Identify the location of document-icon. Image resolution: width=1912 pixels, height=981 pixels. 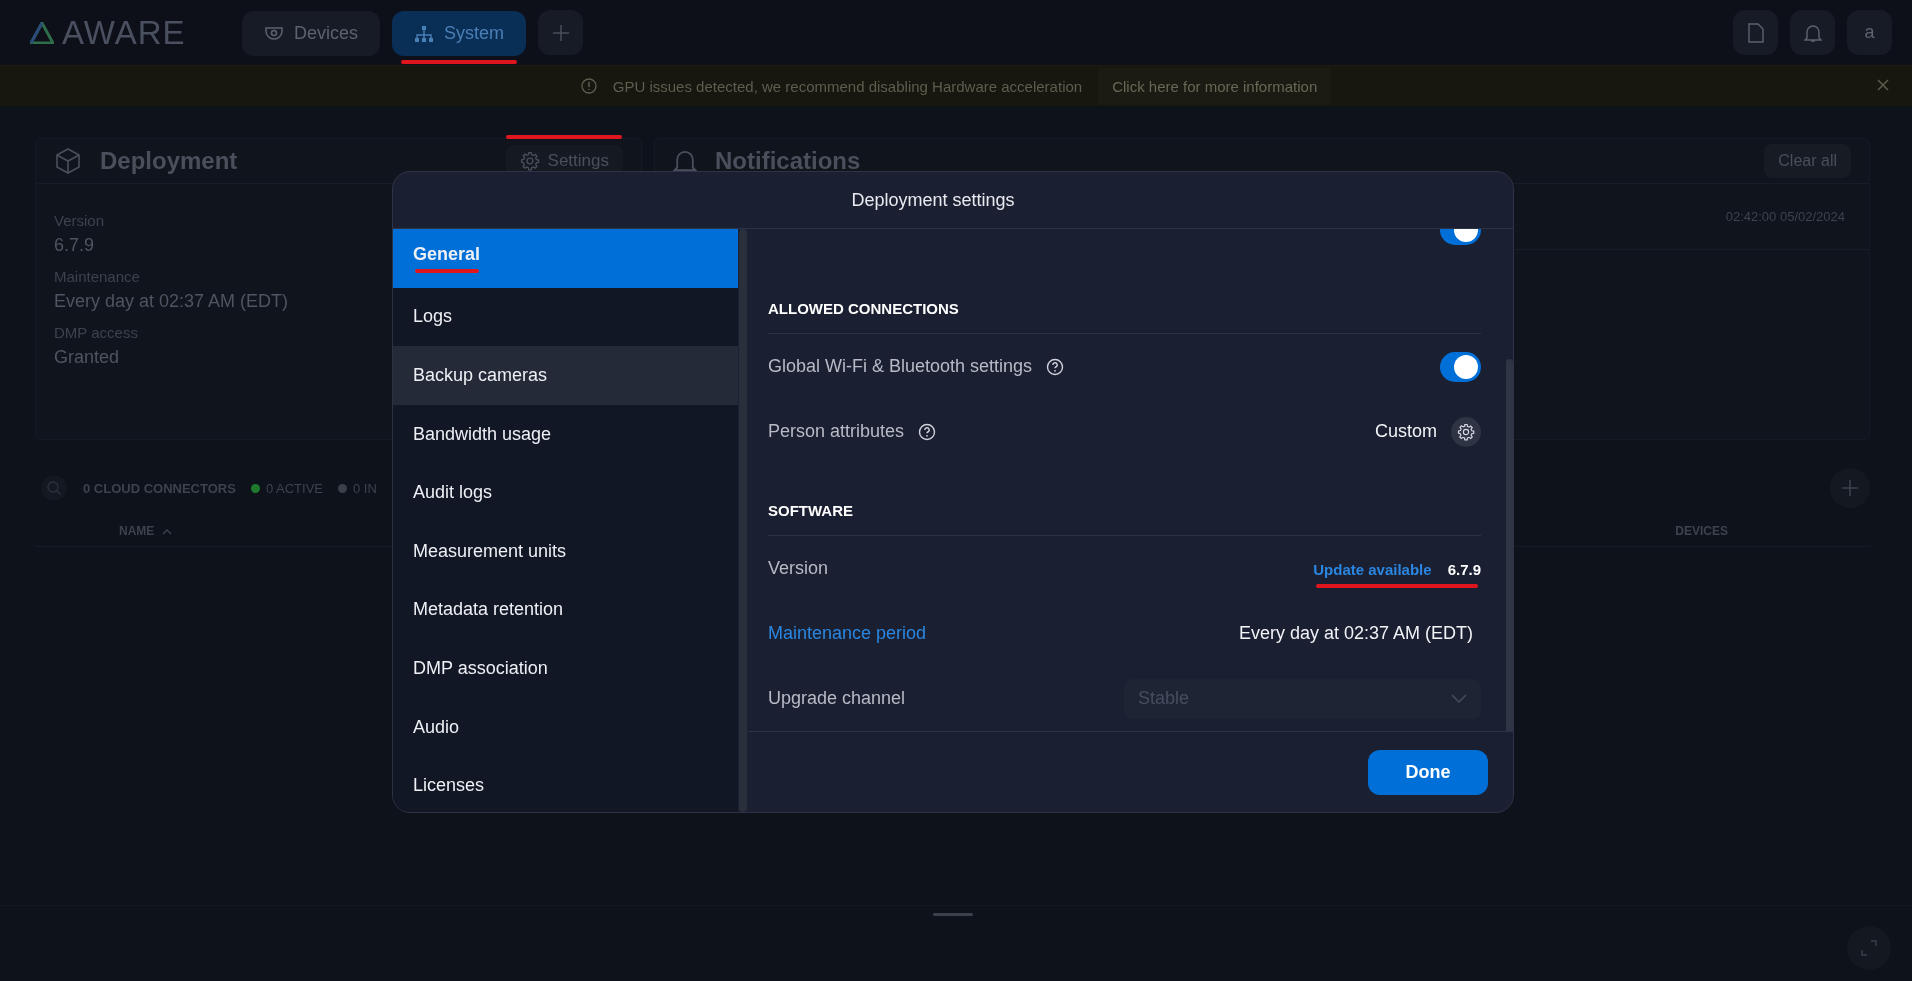
(1755, 32).